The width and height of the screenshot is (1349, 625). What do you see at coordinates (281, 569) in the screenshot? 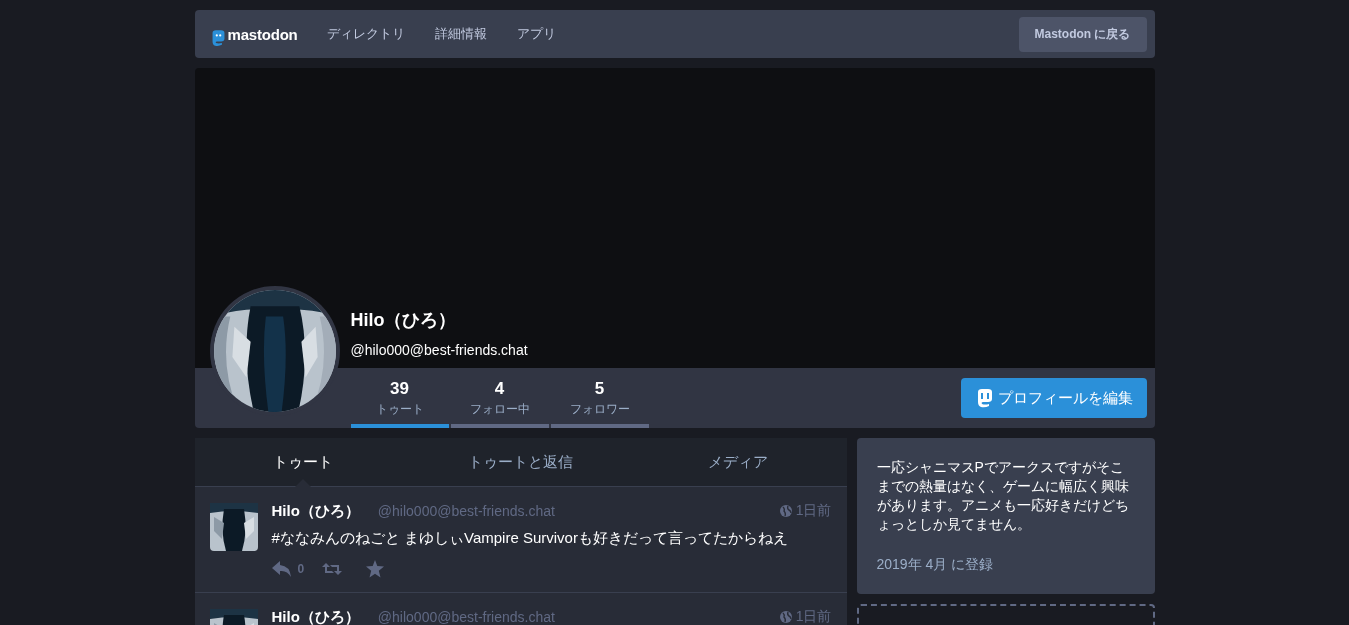
I see `reply-icon` at bounding box center [281, 569].